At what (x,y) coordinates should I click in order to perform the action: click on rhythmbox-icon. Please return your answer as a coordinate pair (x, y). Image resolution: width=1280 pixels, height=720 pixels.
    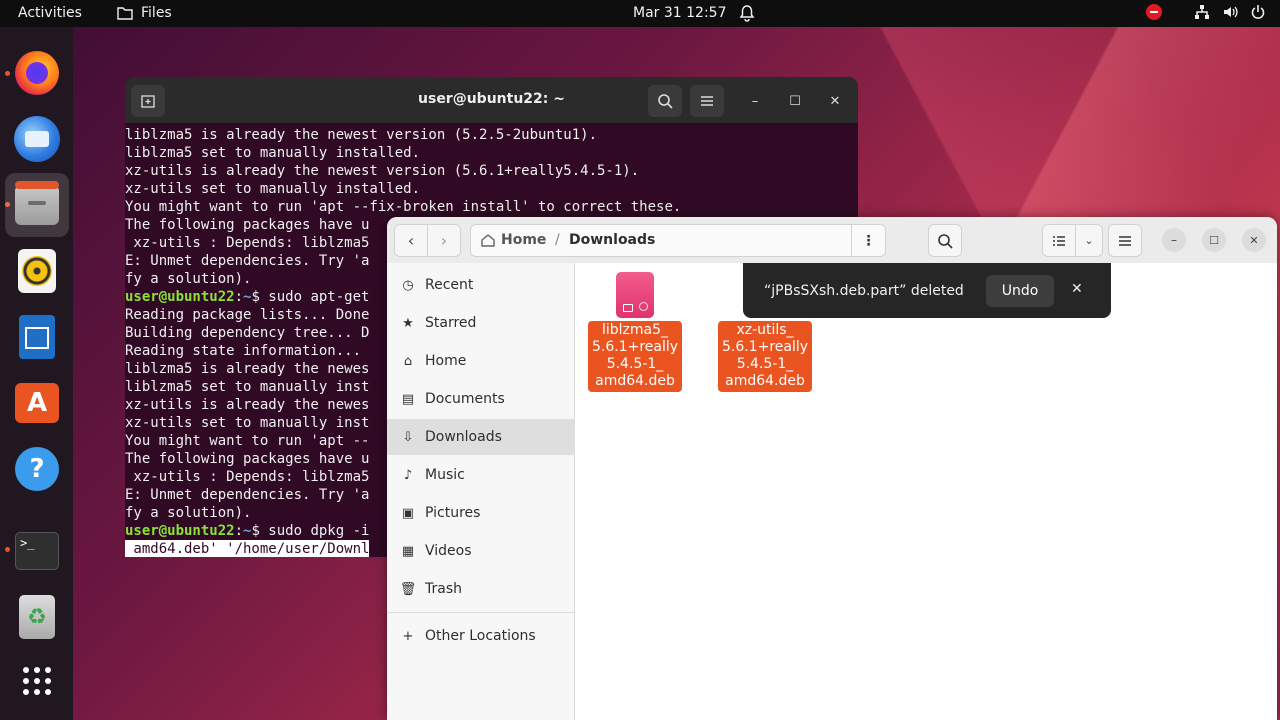
    Looking at the image, I should click on (37, 271).